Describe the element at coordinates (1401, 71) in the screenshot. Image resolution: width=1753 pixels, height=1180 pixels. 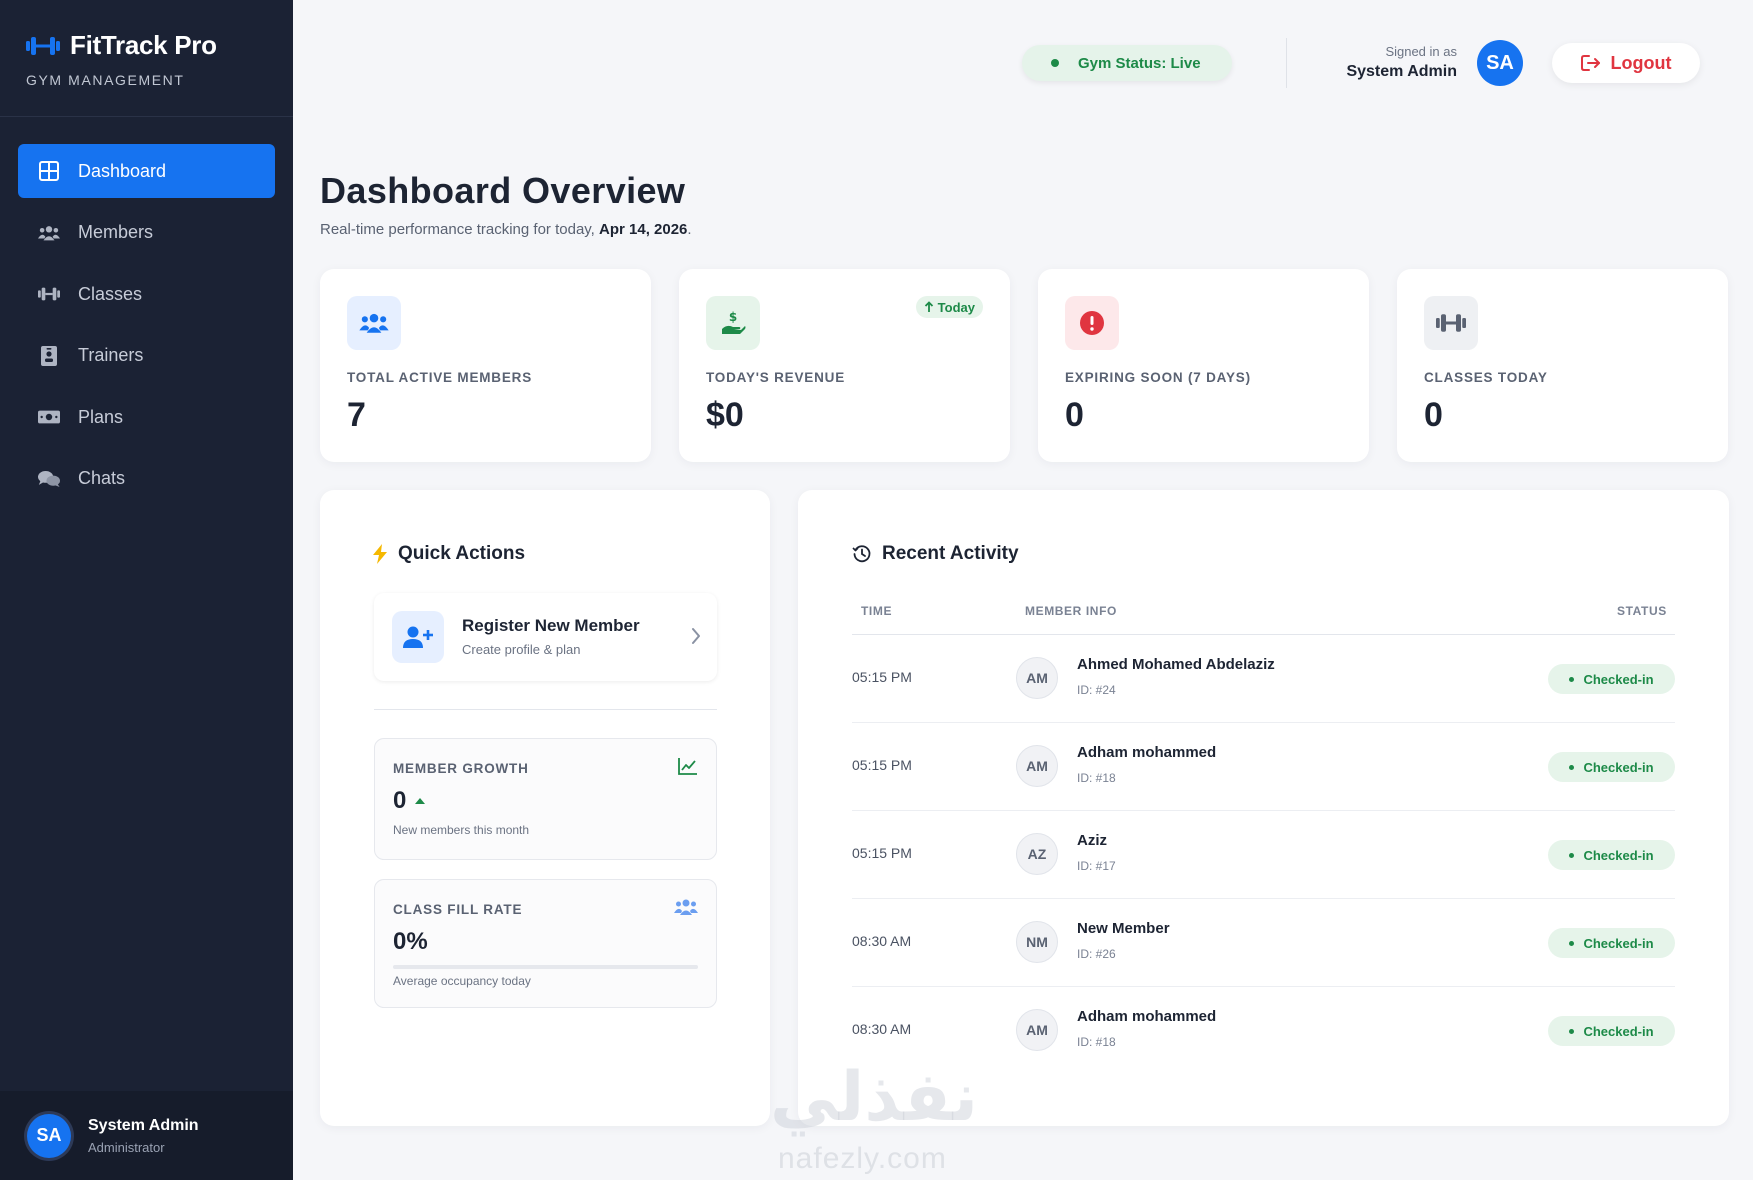
I see `signed-in-name: System Admin` at that location.